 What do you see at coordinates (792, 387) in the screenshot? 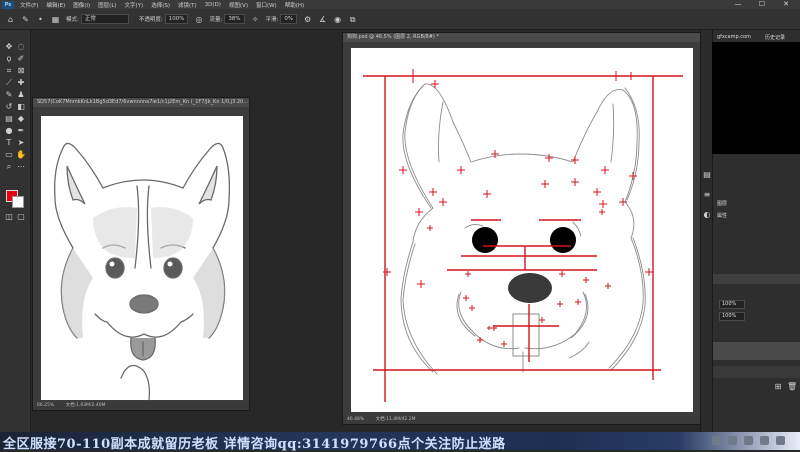
I see `delete-layer-icon: 🗑` at bounding box center [792, 387].